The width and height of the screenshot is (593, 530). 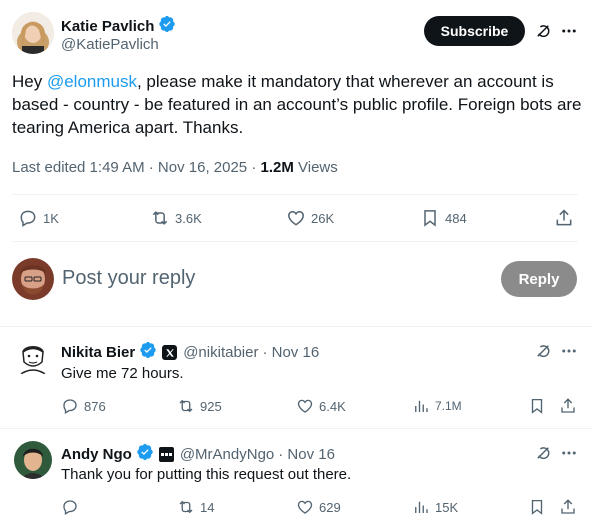 What do you see at coordinates (211, 406) in the screenshot?
I see `reply-1-repost-count: 925` at bounding box center [211, 406].